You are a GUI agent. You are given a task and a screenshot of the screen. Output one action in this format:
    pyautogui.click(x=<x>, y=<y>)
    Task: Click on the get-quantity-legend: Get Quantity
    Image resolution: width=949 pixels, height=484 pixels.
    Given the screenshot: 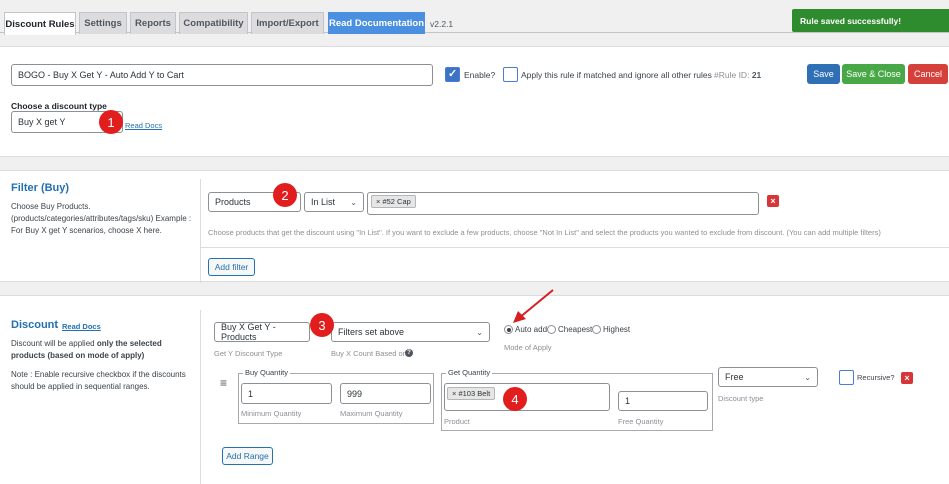 What is the action you would take?
    pyautogui.click(x=469, y=372)
    